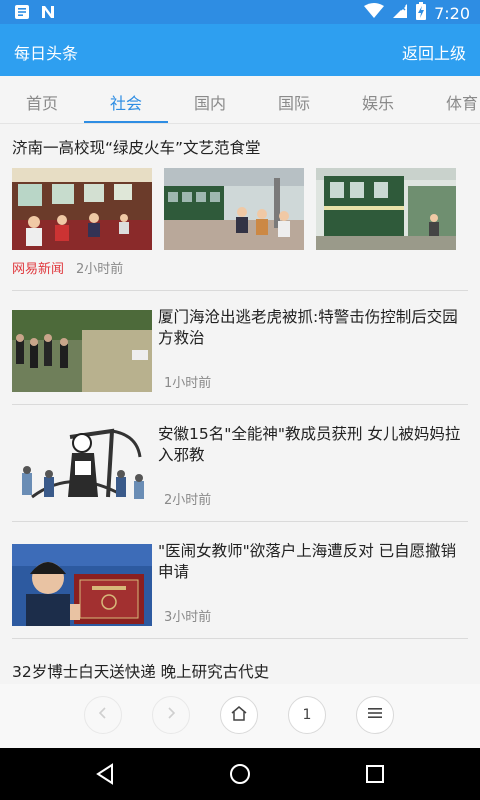 This screenshot has width=480, height=800. I want to click on back-triangle-icon, so click(105, 776).